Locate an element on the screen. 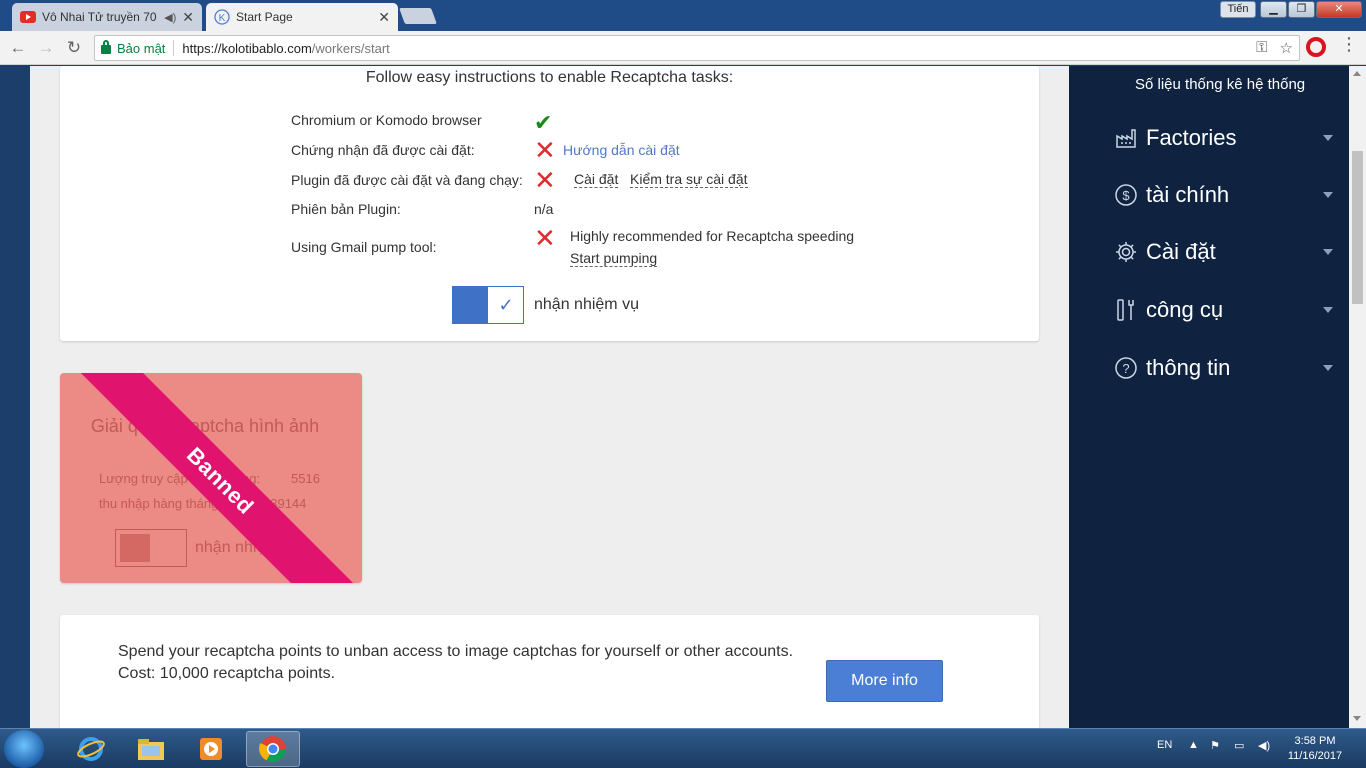  tab-start-page: K Start Page ✕ is located at coordinates (302, 17).